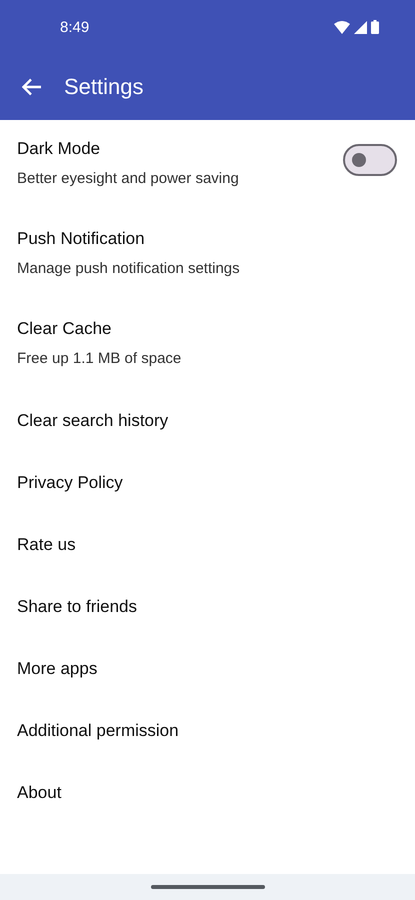  Describe the element at coordinates (99, 358) in the screenshot. I see `item-description: Free up 1.1 MB of space` at that location.